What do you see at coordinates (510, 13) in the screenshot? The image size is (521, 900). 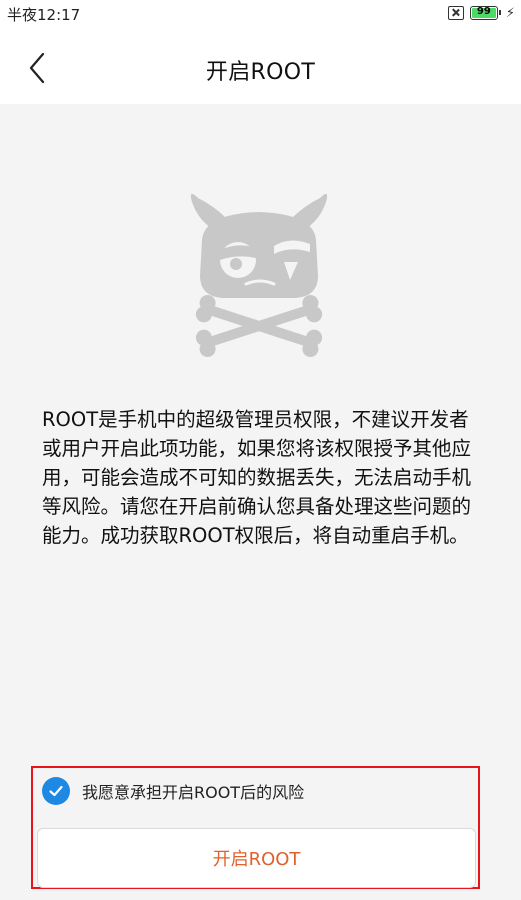 I see `charging-bolt-icon: ⚡` at bounding box center [510, 13].